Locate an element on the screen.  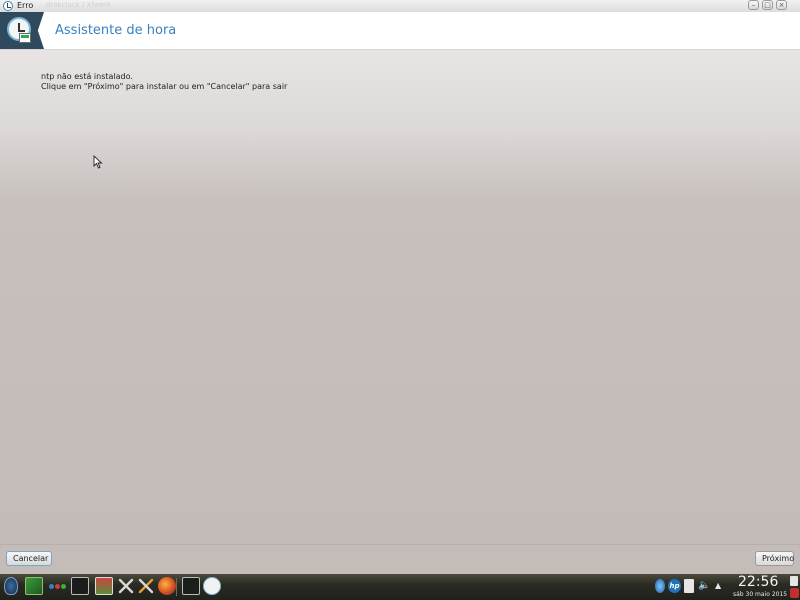
window-subtitle: drakclock / Xfwm4 is located at coordinates (78, 5).